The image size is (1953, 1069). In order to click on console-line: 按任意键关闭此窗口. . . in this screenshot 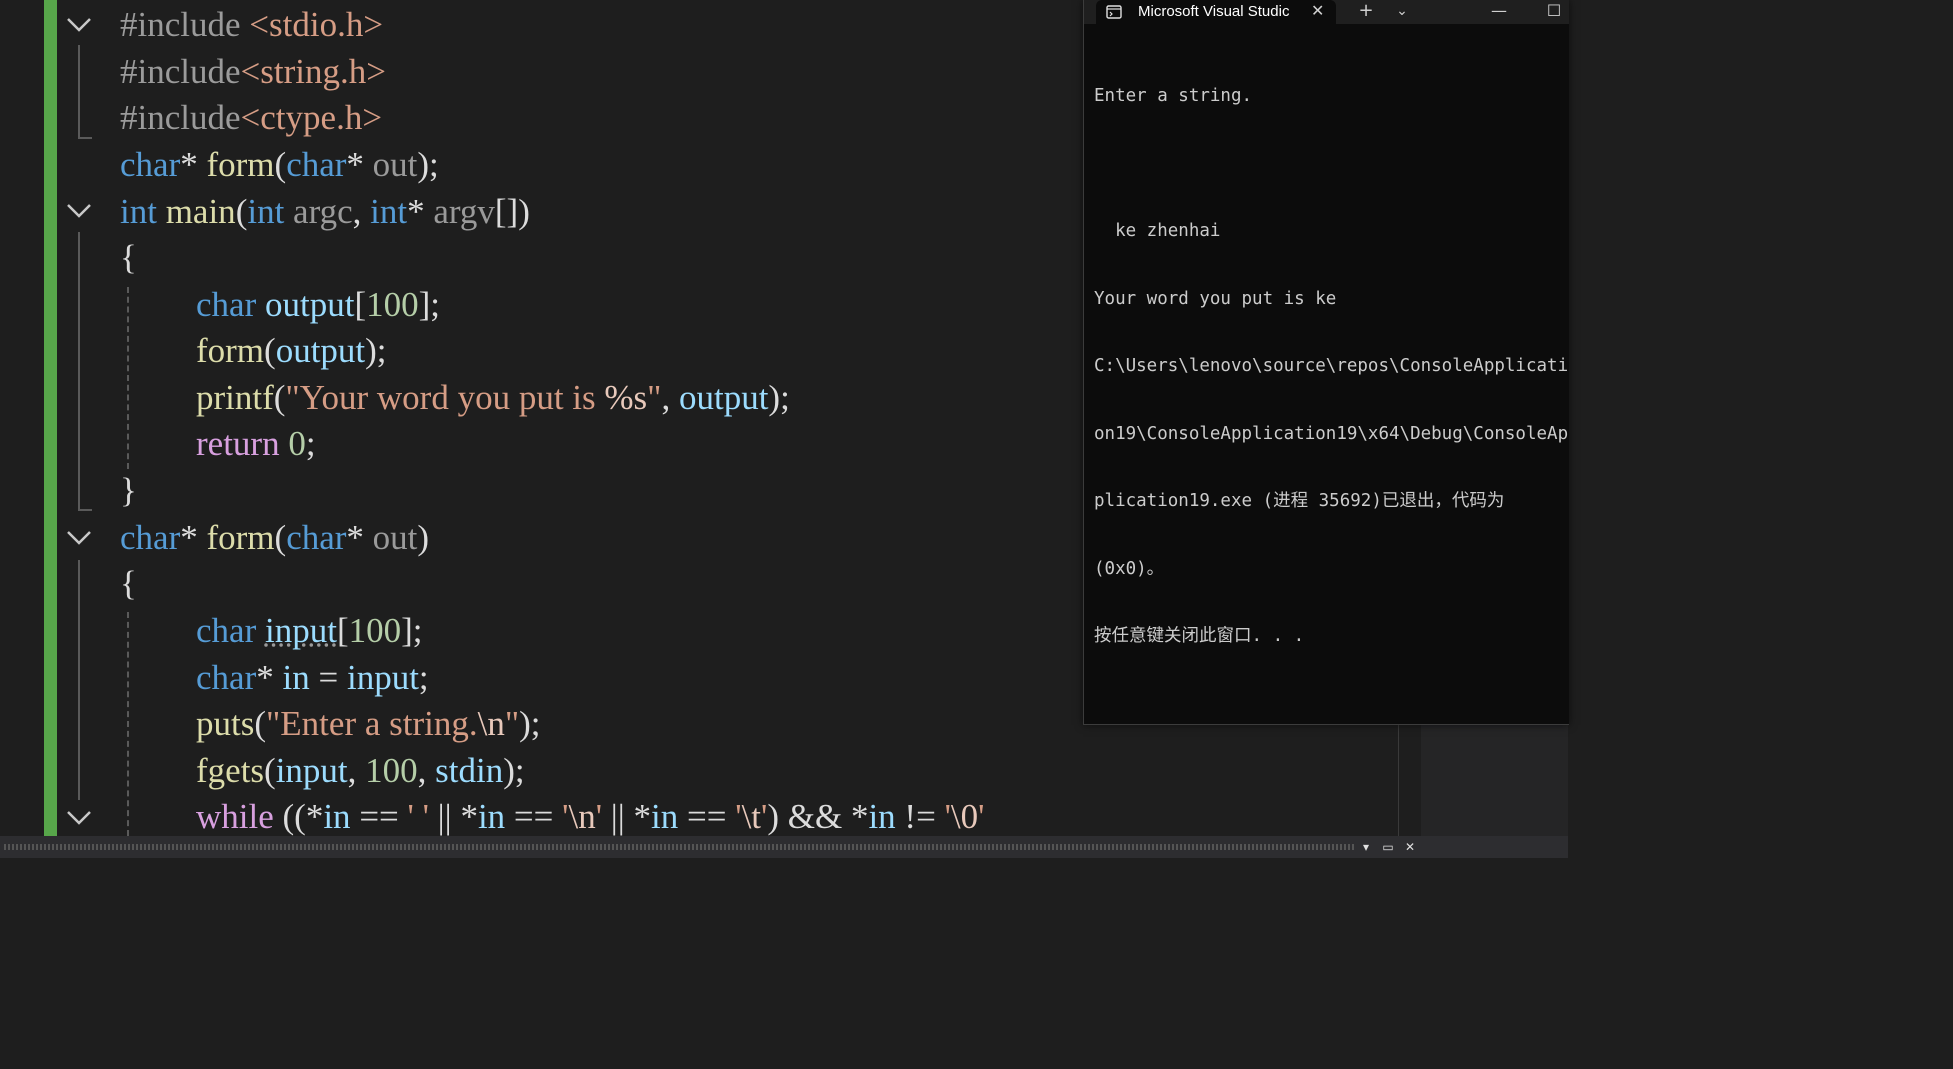, I will do `click(1199, 636)`.